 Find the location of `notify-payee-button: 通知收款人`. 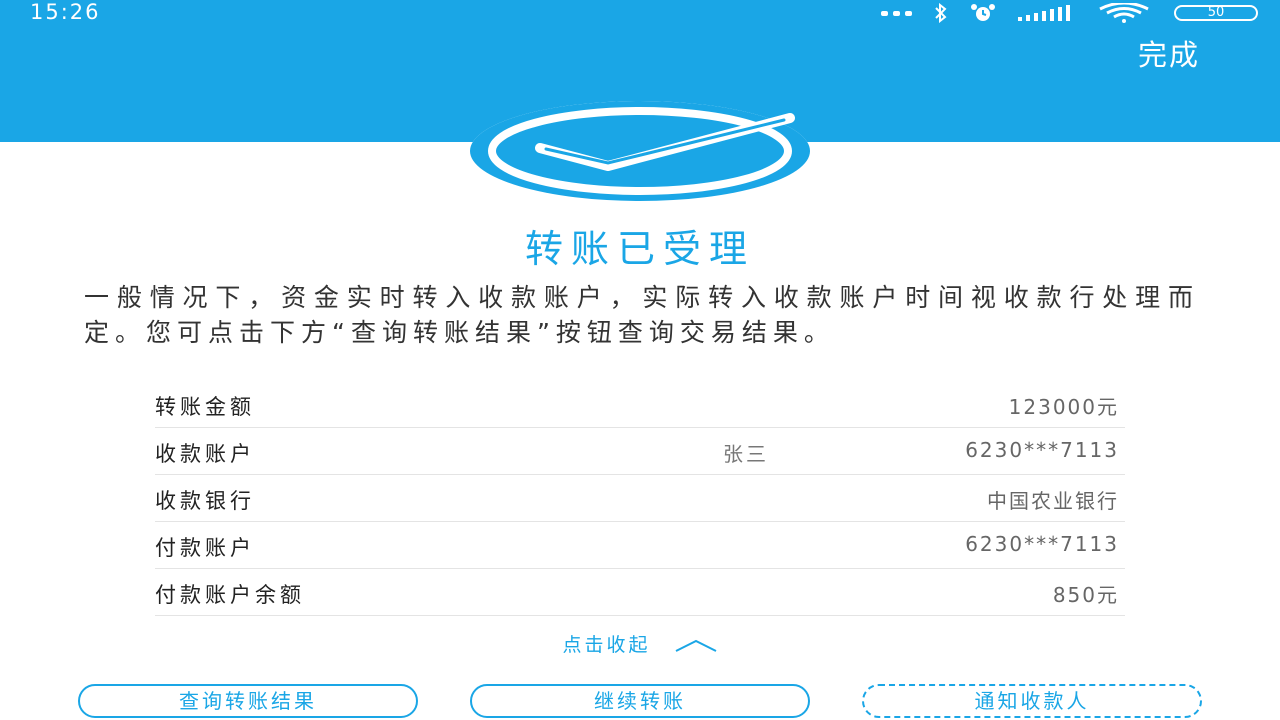

notify-payee-button: 通知收款人 is located at coordinates (1032, 701).